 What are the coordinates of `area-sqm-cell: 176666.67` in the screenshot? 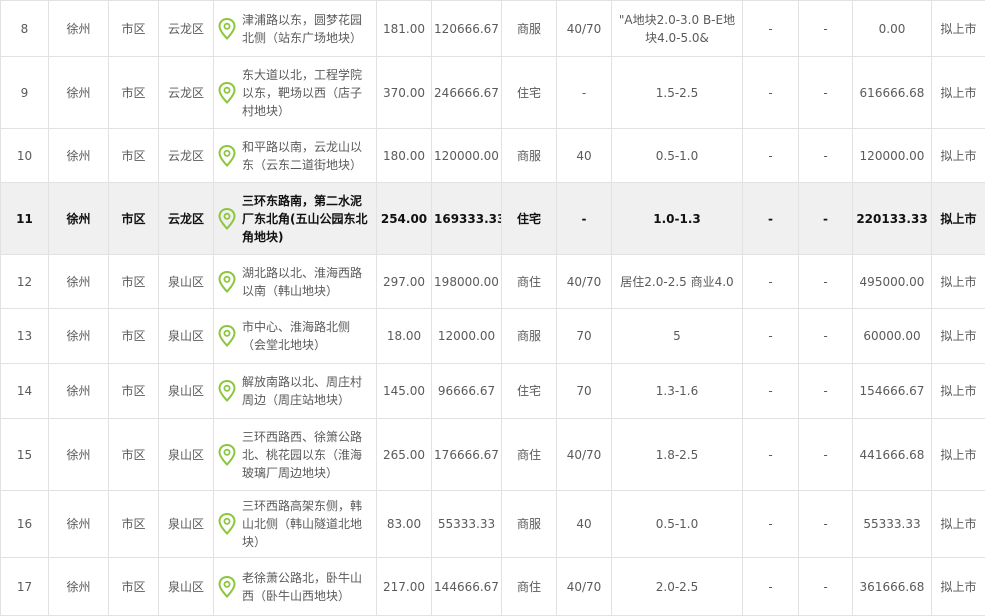 It's located at (467, 455).